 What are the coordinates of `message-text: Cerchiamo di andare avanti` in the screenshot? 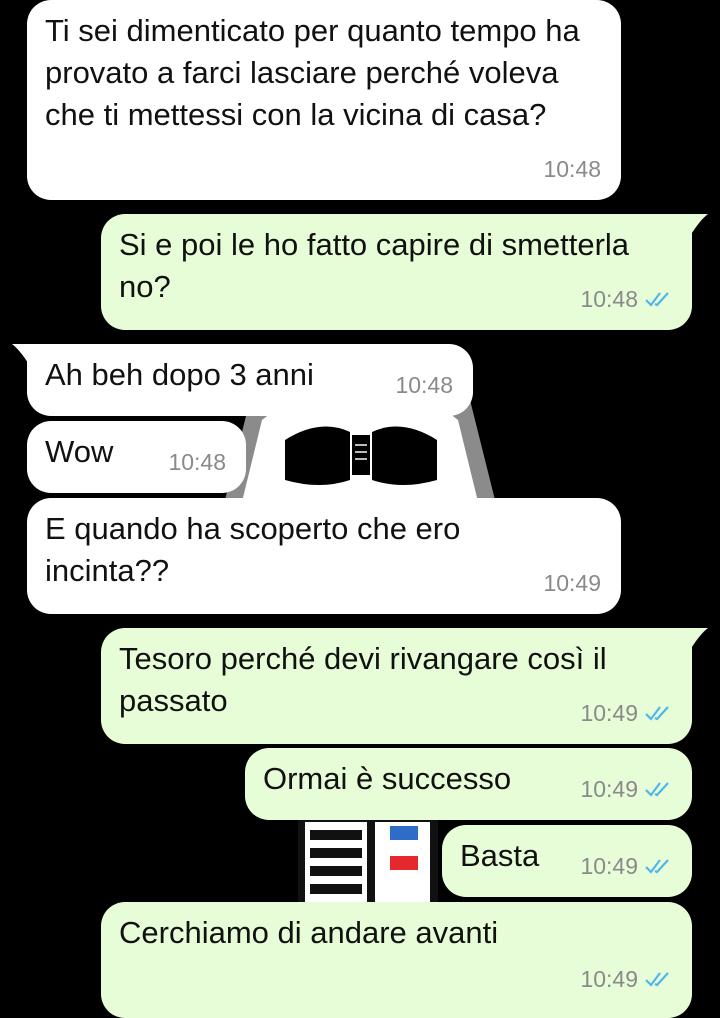 It's located at (309, 932).